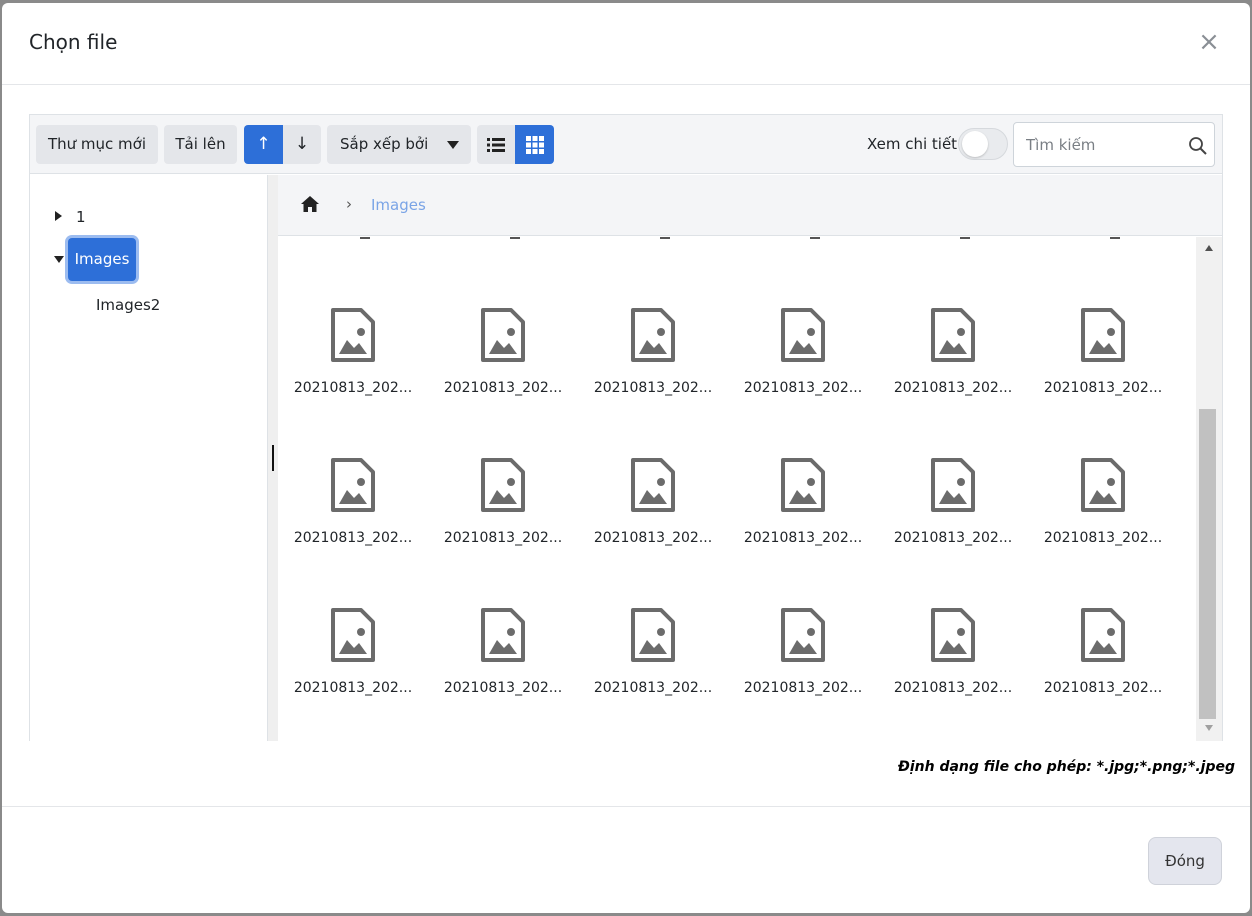 The image size is (1252, 916). Describe the element at coordinates (128, 305) in the screenshot. I see `tree-item-images2: Images2` at that location.